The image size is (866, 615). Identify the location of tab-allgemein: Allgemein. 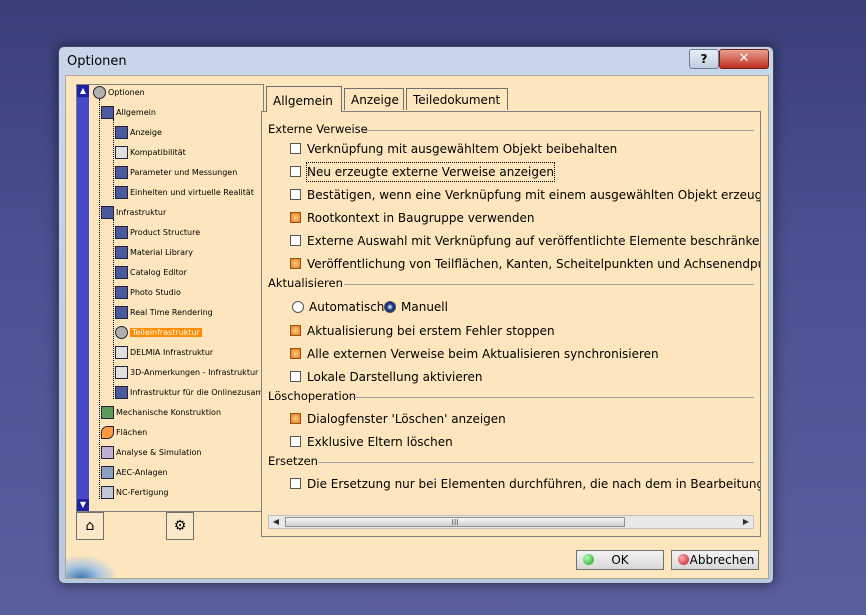
(304, 99).